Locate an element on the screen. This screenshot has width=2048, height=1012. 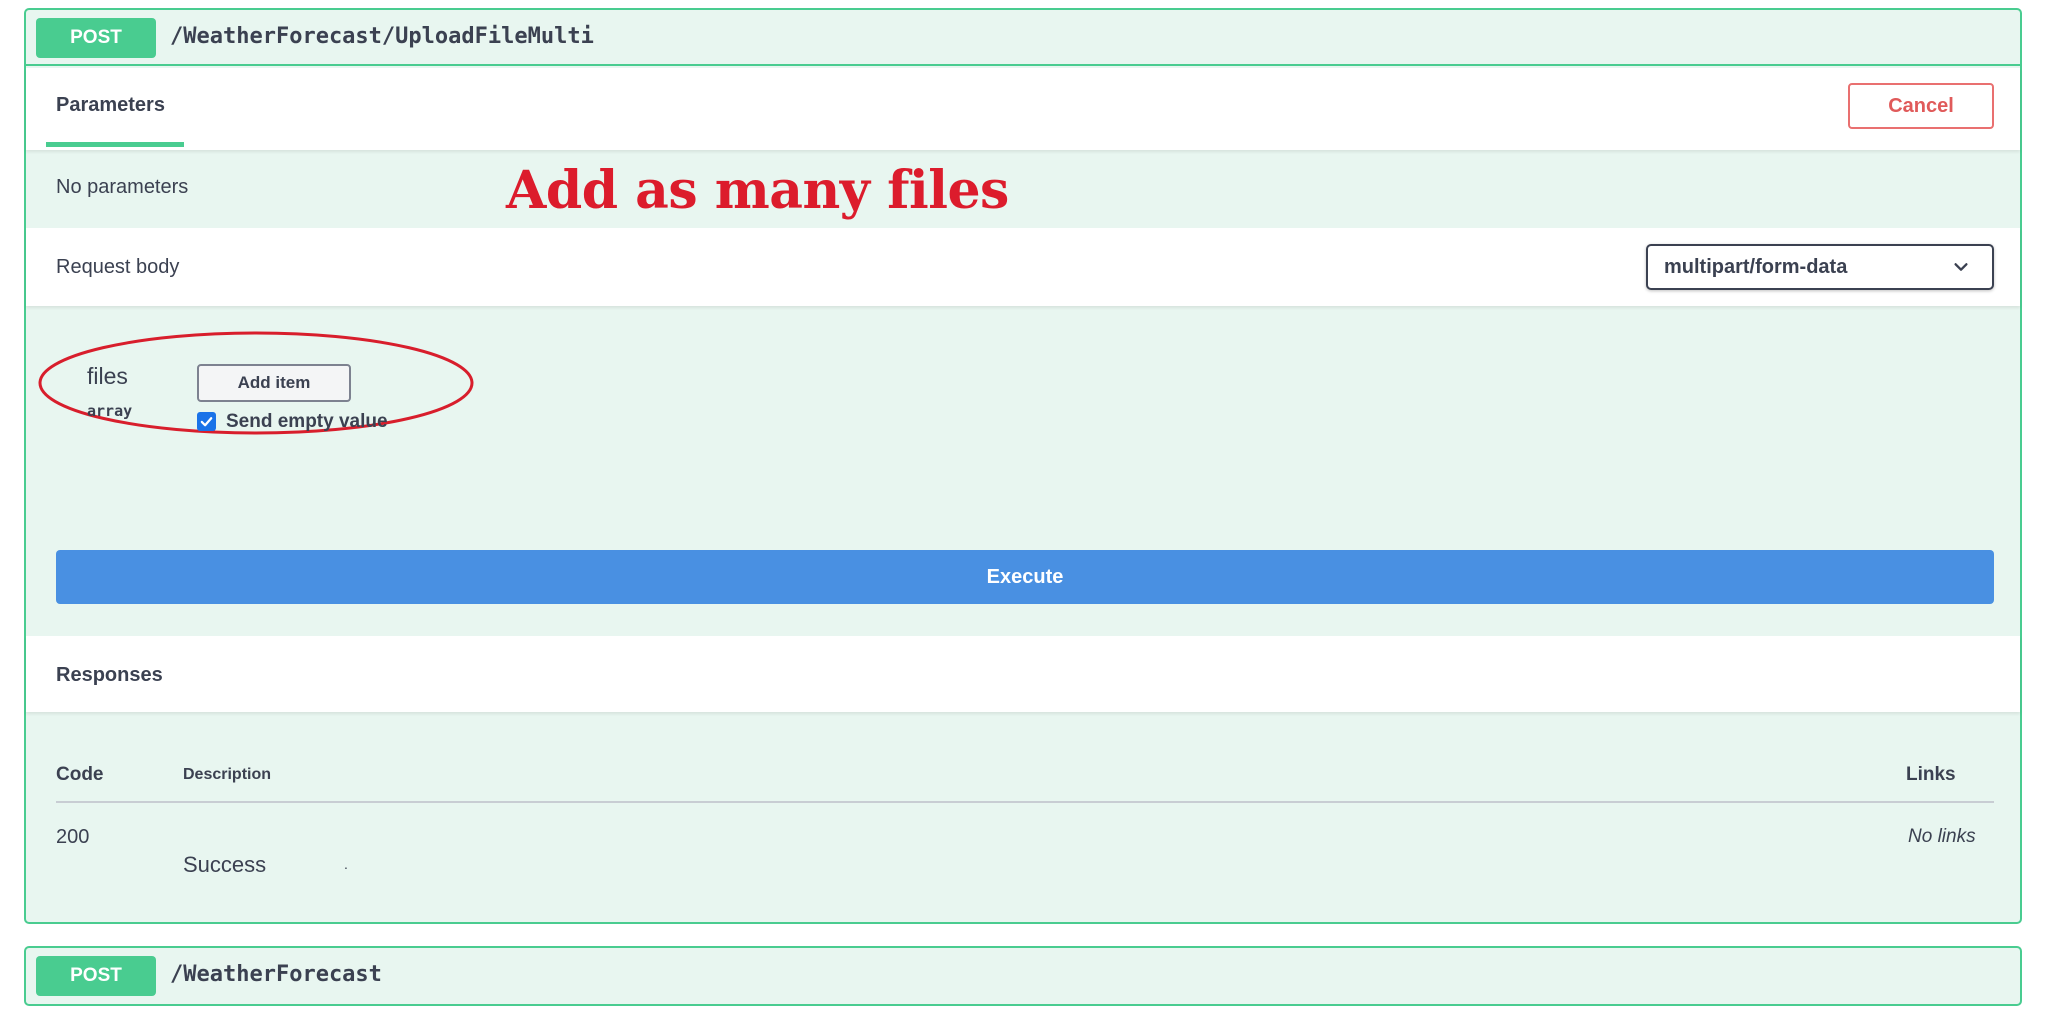
param-name-files: files is located at coordinates (107, 376).